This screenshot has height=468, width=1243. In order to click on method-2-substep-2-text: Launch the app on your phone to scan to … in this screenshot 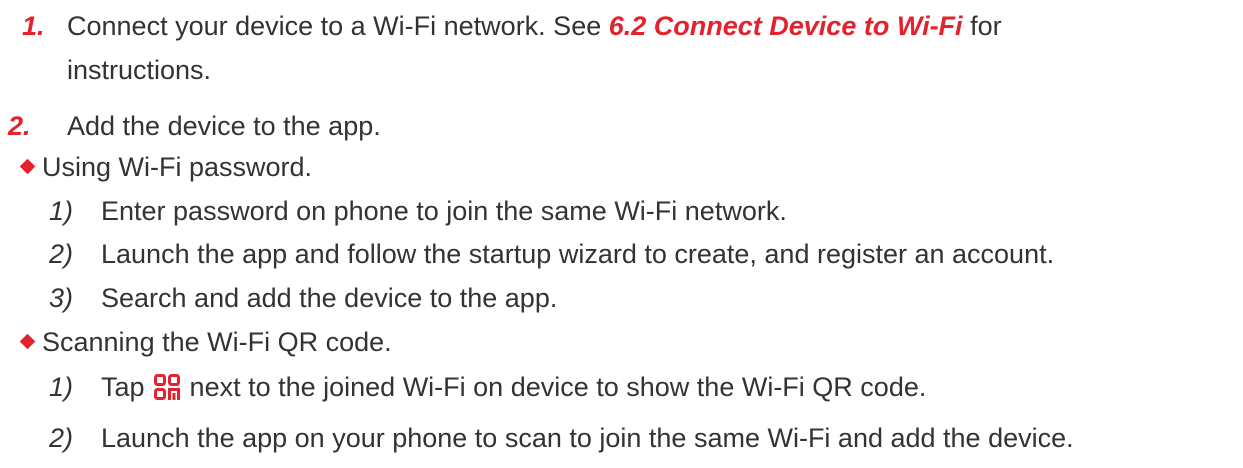, I will do `click(587, 438)`.